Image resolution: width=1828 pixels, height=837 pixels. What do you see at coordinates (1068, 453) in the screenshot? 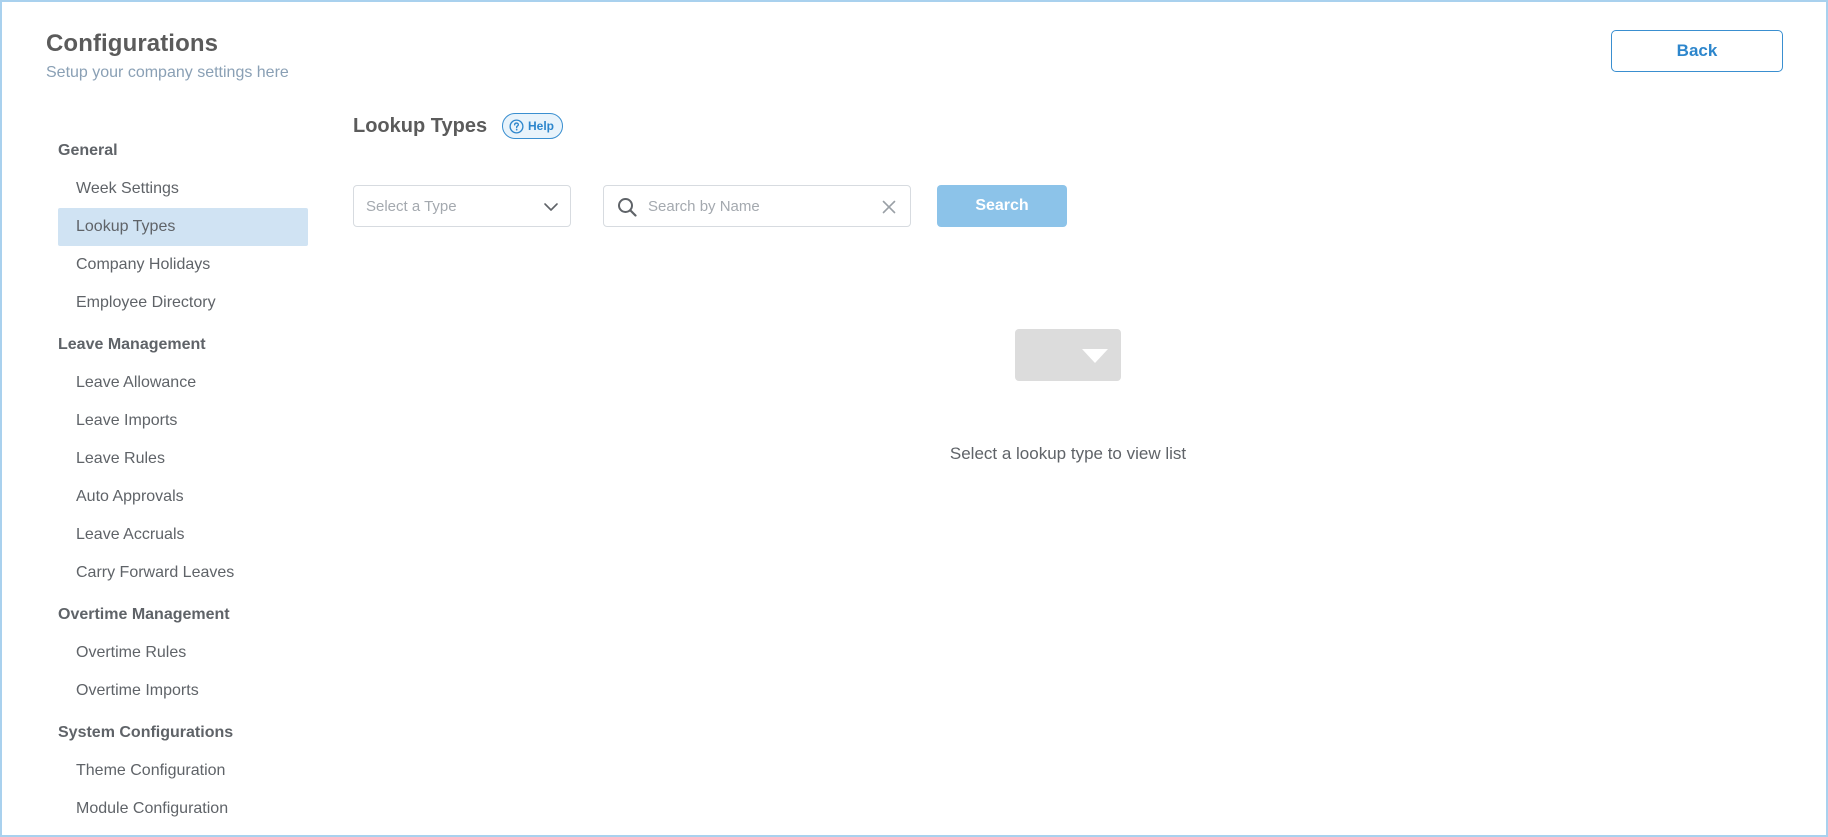
I see `empty-state-message: Select a lookup type to view list` at bounding box center [1068, 453].